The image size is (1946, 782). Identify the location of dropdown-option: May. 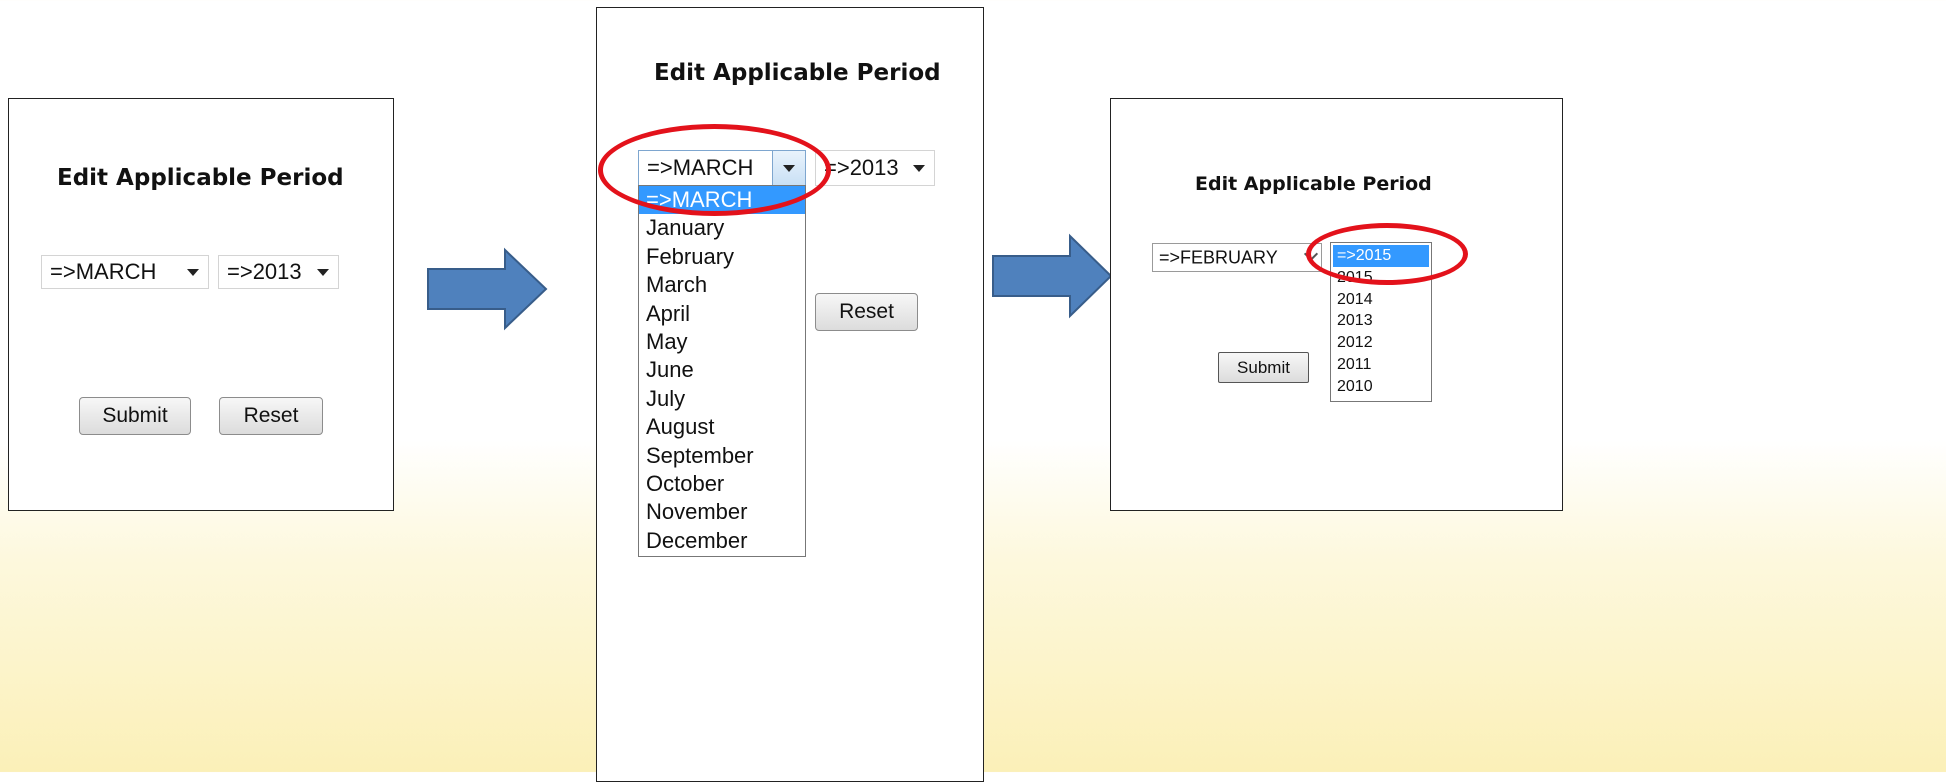
(722, 342).